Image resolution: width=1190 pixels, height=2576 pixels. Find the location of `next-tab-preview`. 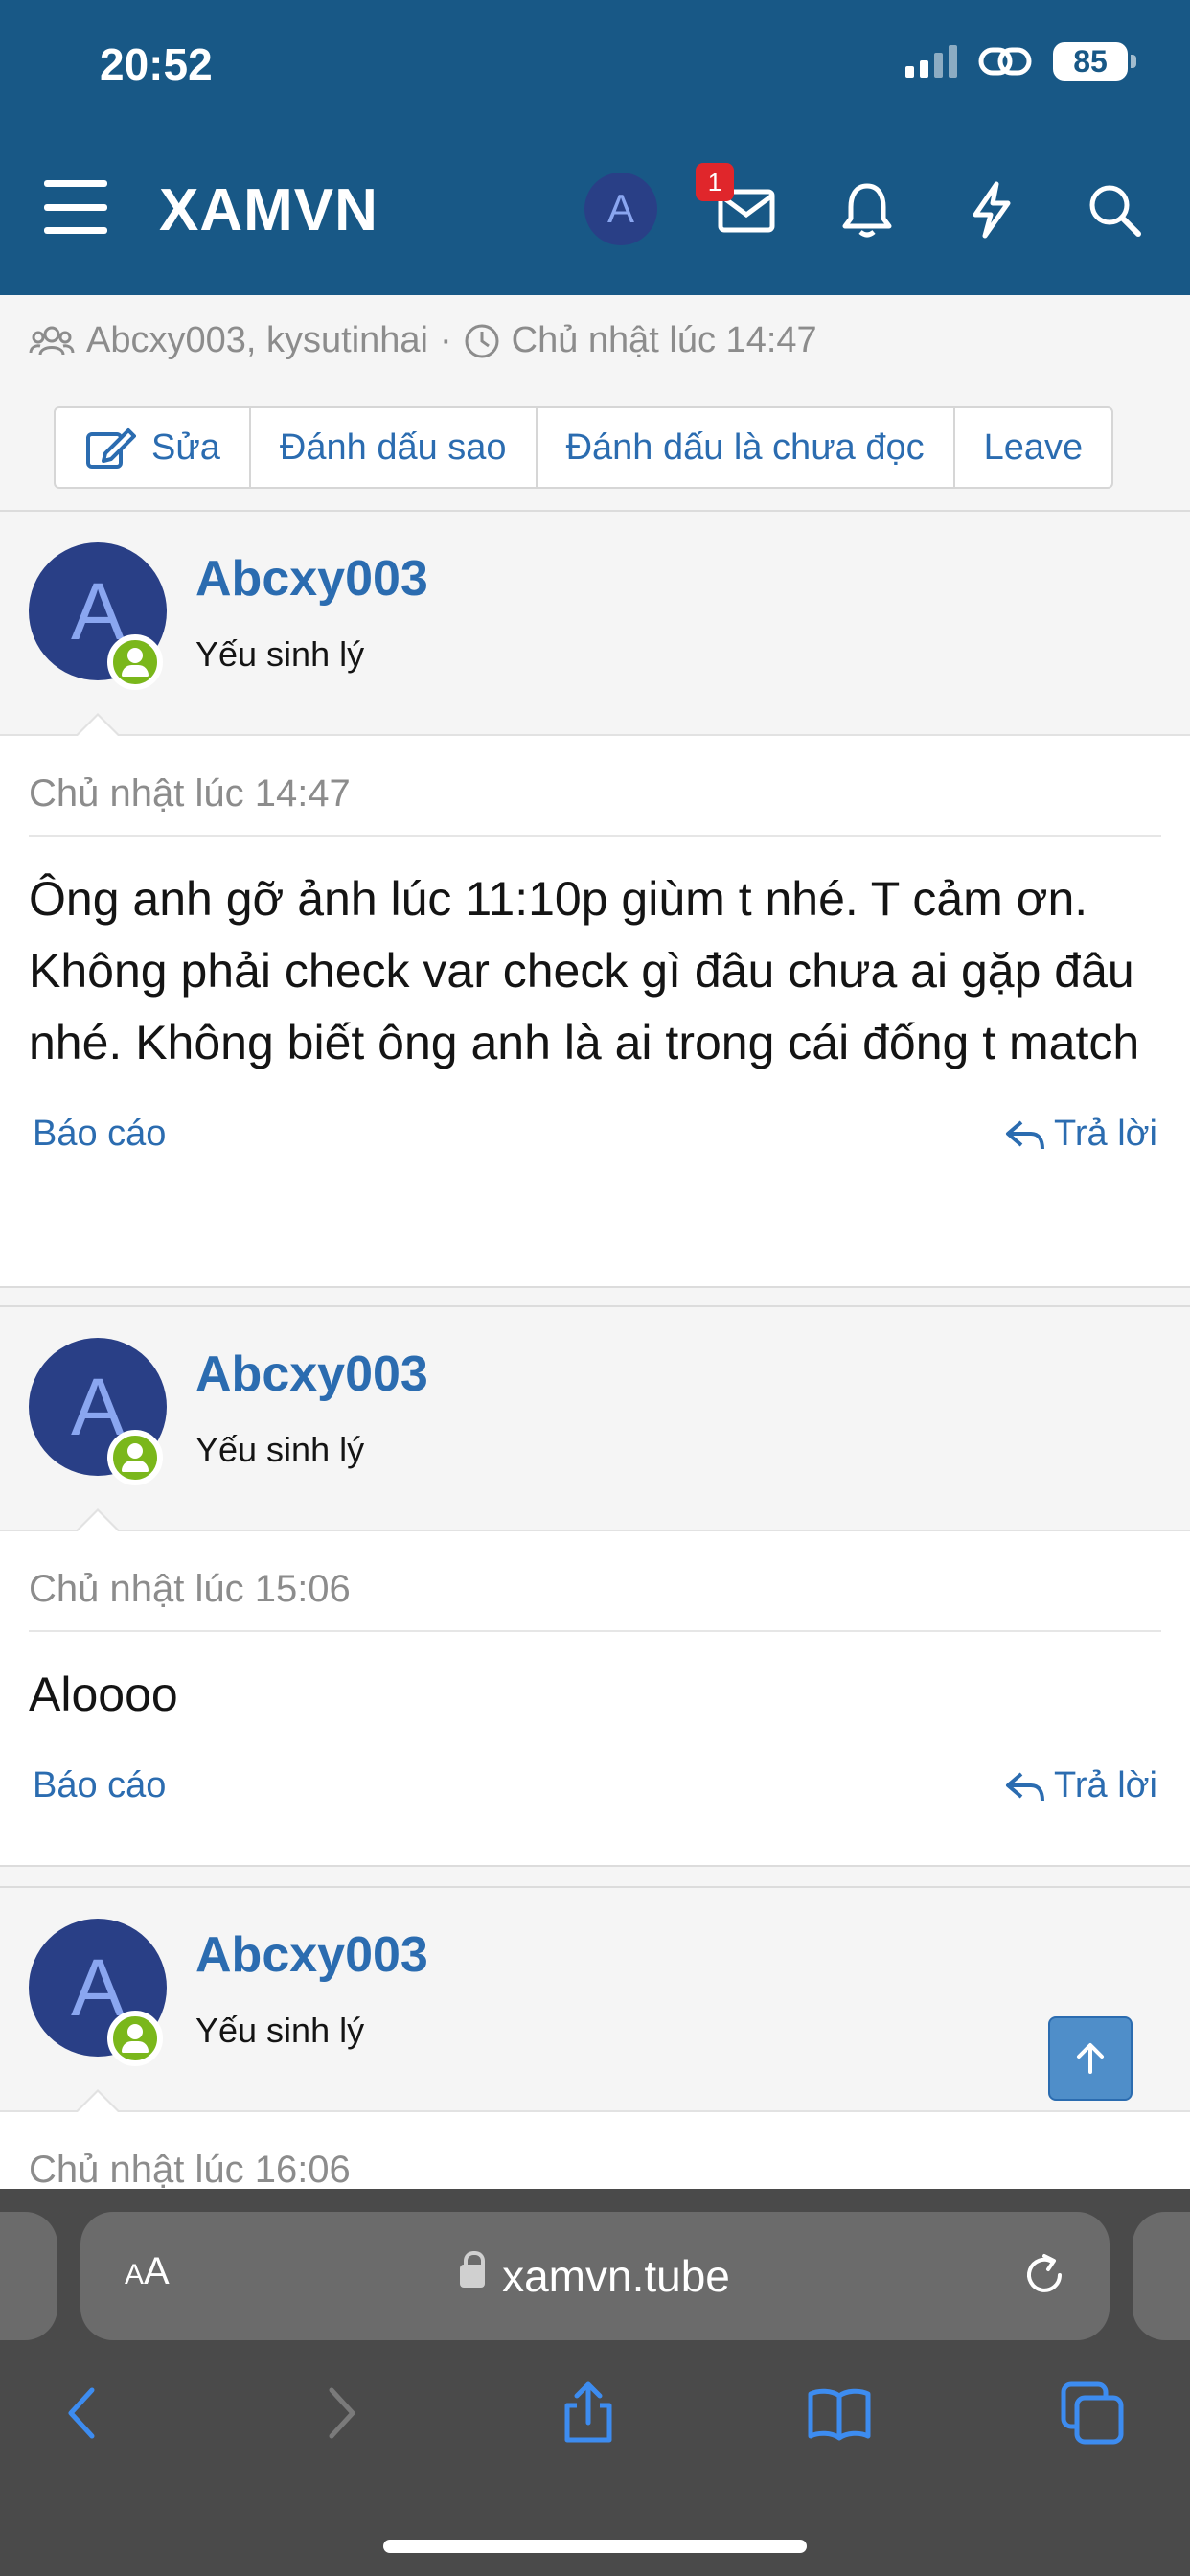

next-tab-preview is located at coordinates (1162, 2276).